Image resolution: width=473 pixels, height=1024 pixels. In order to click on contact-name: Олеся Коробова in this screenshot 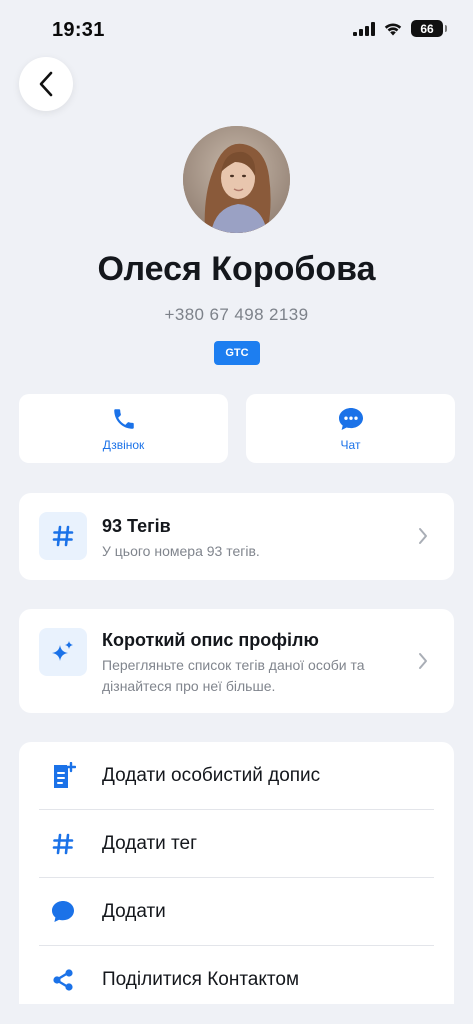, I will do `click(236, 269)`.